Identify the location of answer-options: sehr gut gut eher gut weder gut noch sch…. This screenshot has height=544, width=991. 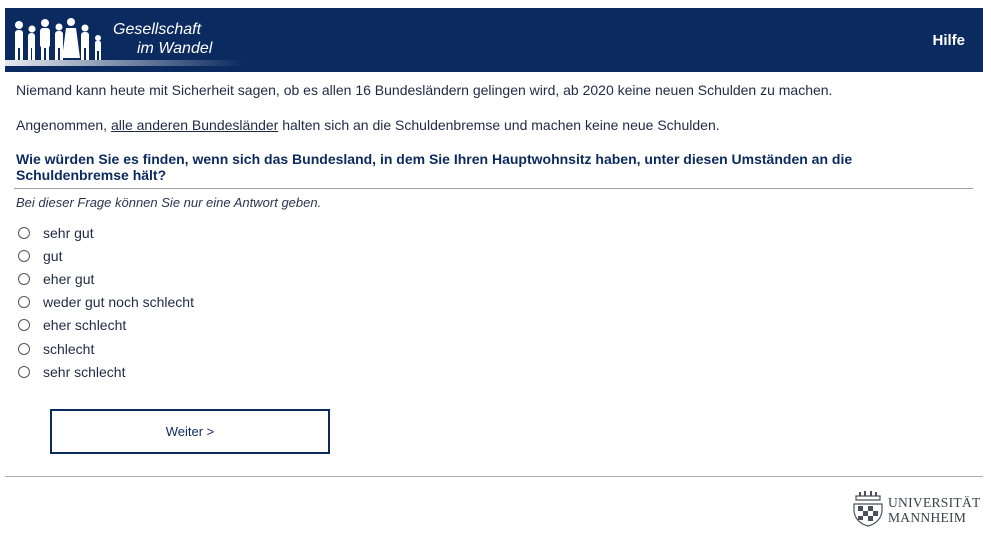
(106, 302).